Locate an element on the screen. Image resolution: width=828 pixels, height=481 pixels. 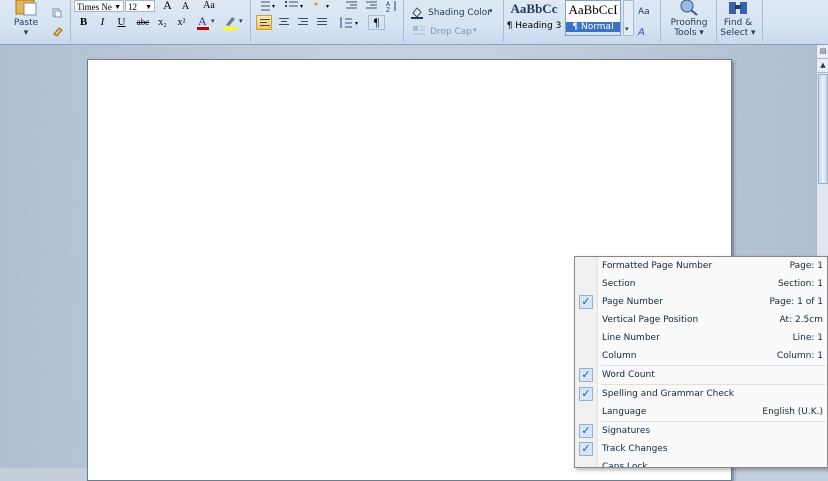
font-color-button: A ▾ is located at coordinates (207, 22).